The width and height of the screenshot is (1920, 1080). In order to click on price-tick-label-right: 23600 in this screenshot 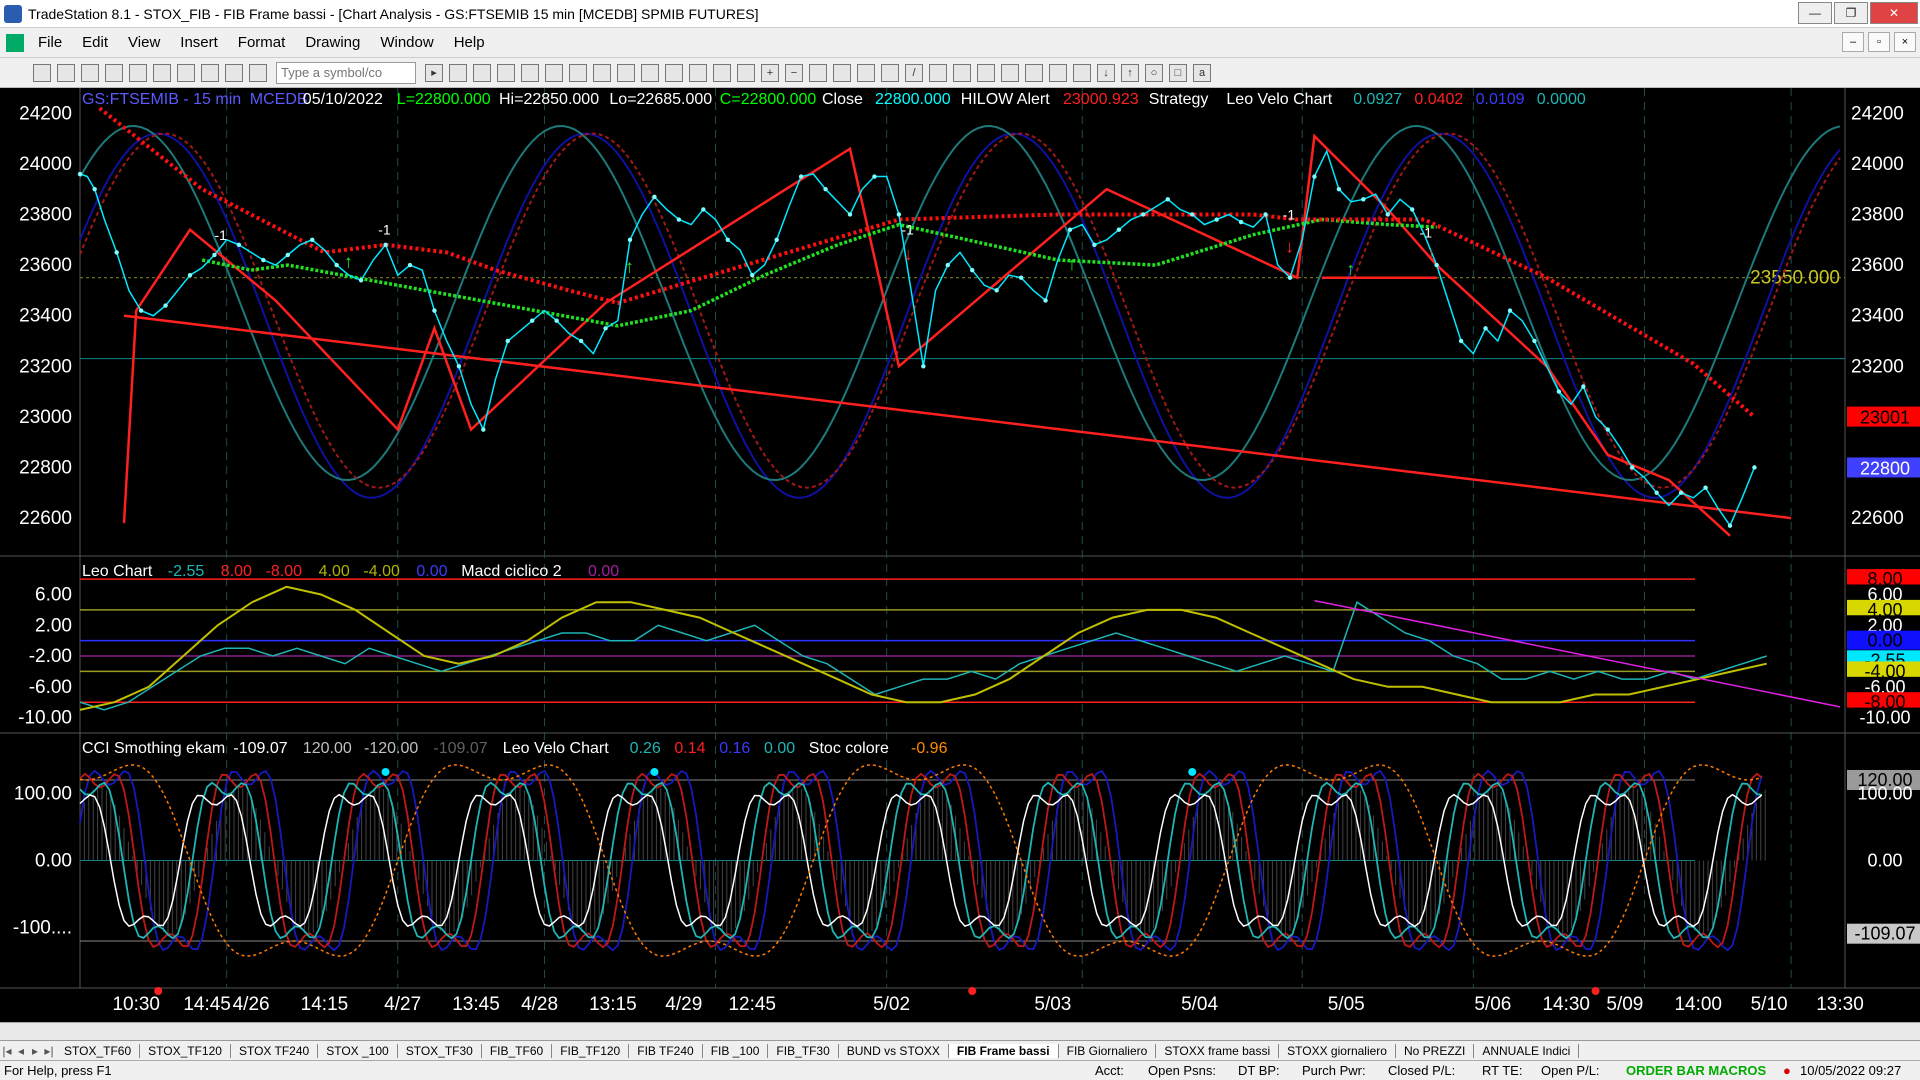, I will do `click(1877, 265)`.